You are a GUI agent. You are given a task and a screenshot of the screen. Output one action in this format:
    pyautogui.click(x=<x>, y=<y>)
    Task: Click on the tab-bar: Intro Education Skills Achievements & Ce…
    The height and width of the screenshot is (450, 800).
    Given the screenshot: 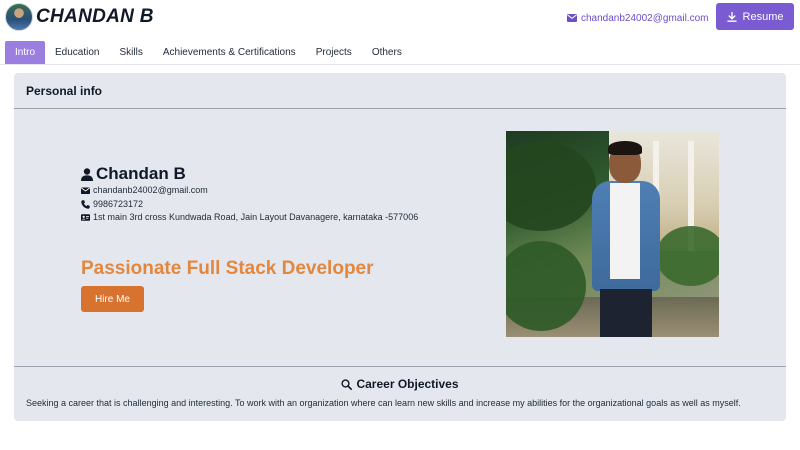 What is the action you would take?
    pyautogui.click(x=400, y=53)
    